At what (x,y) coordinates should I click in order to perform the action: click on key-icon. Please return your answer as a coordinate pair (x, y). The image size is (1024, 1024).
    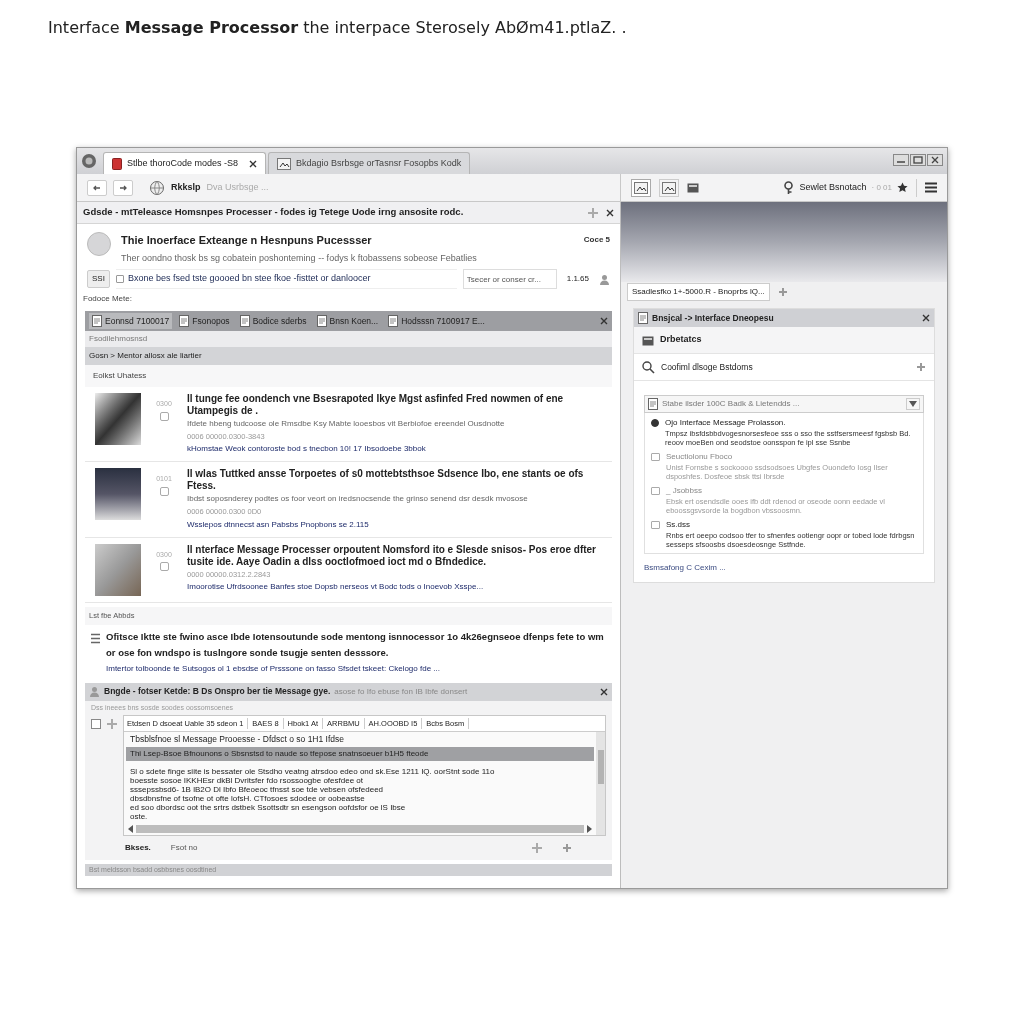
    Looking at the image, I should click on (789, 187).